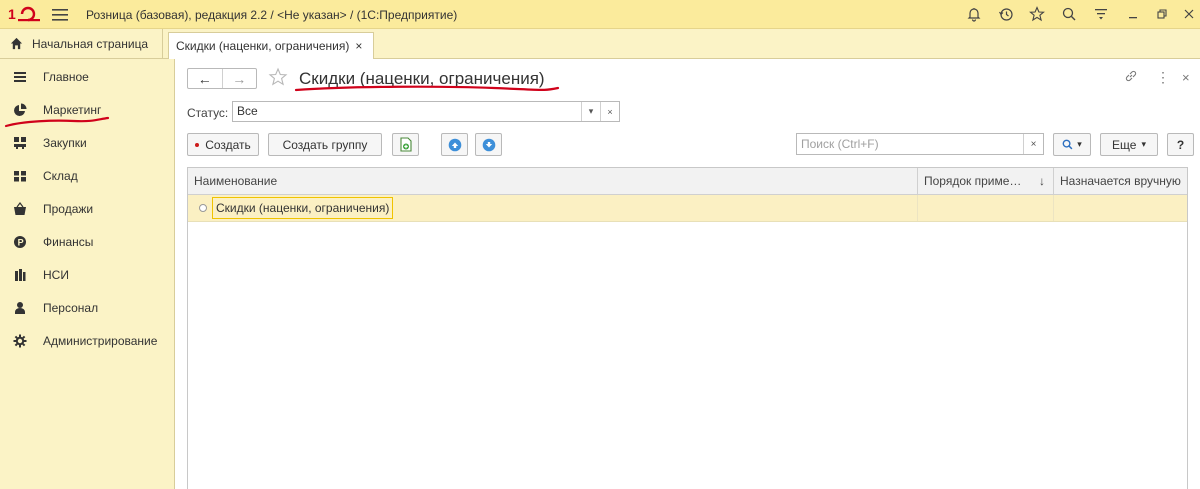  What do you see at coordinates (87, 275) in the screenshot?
I see `sidebar-item-reference: НСИ` at bounding box center [87, 275].